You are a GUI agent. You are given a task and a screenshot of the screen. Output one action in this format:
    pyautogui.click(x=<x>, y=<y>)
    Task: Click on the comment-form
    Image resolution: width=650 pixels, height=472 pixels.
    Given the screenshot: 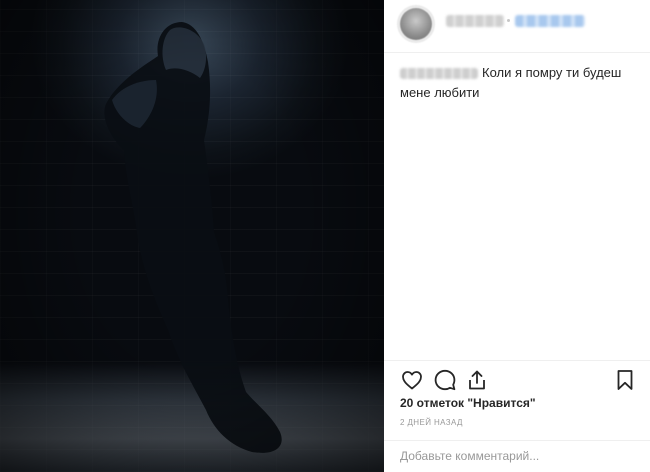 What is the action you would take?
    pyautogui.click(x=517, y=456)
    